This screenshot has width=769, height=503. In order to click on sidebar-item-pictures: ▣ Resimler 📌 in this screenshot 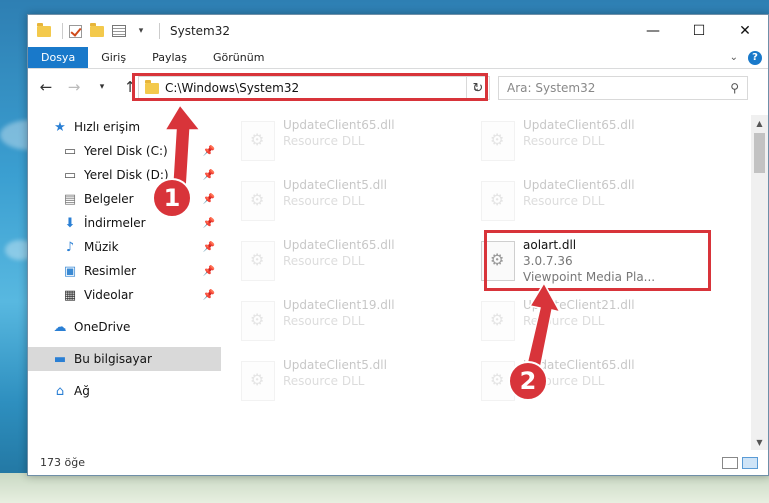, I will do `click(124, 271)`.